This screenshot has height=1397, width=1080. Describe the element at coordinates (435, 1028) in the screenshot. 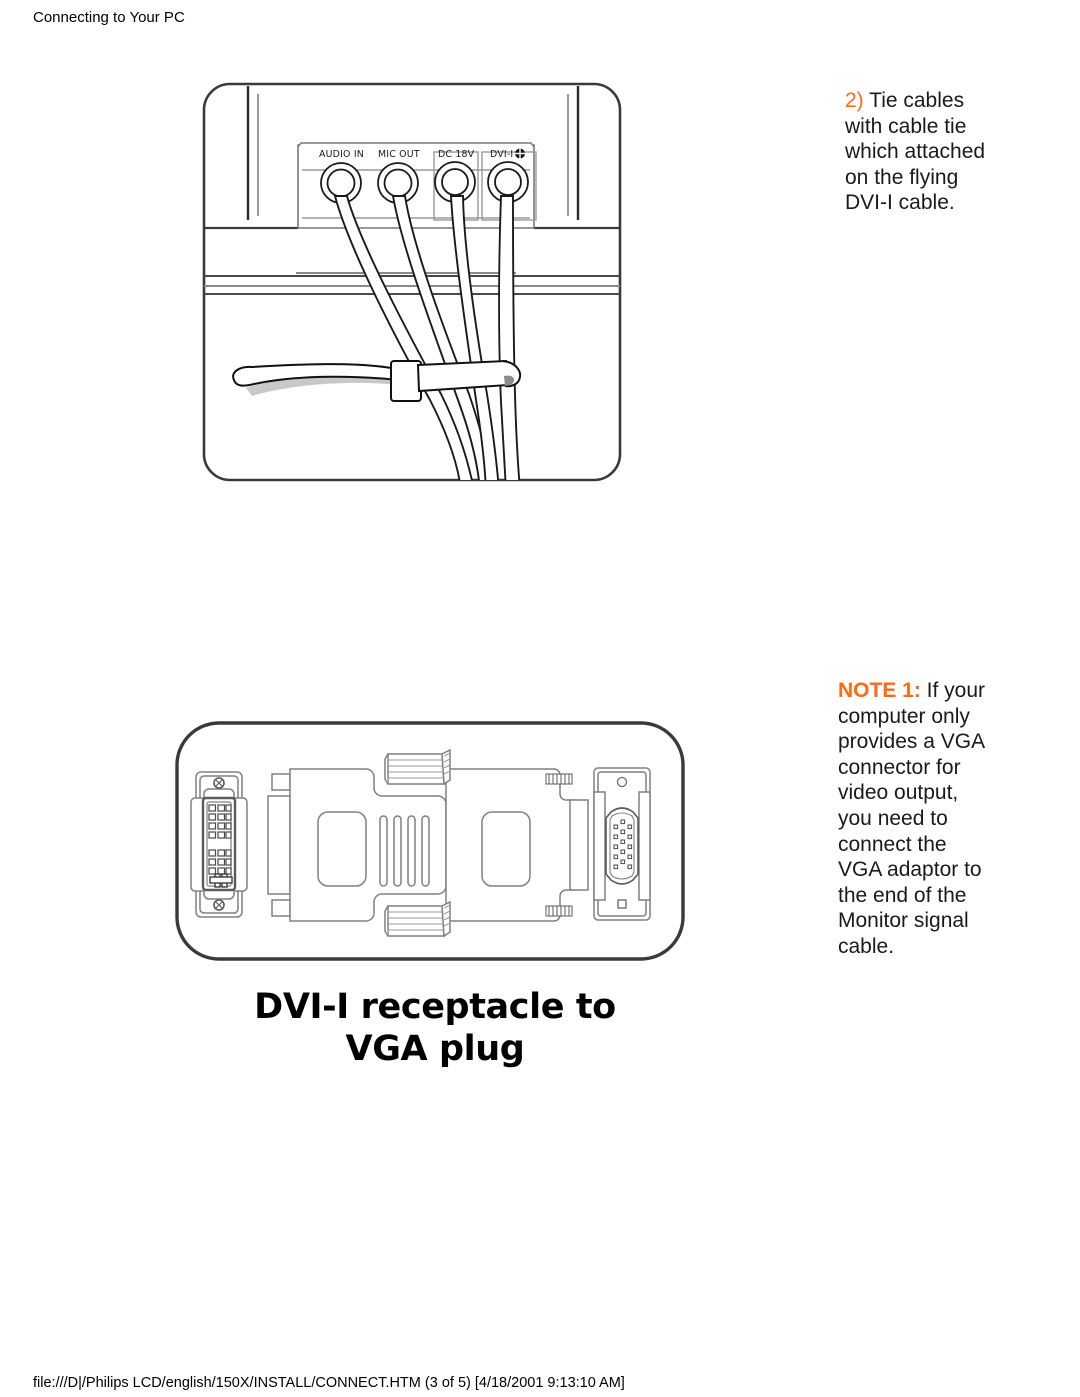

I see `adapter-caption: DVI-I receptacle to VGA plug` at that location.